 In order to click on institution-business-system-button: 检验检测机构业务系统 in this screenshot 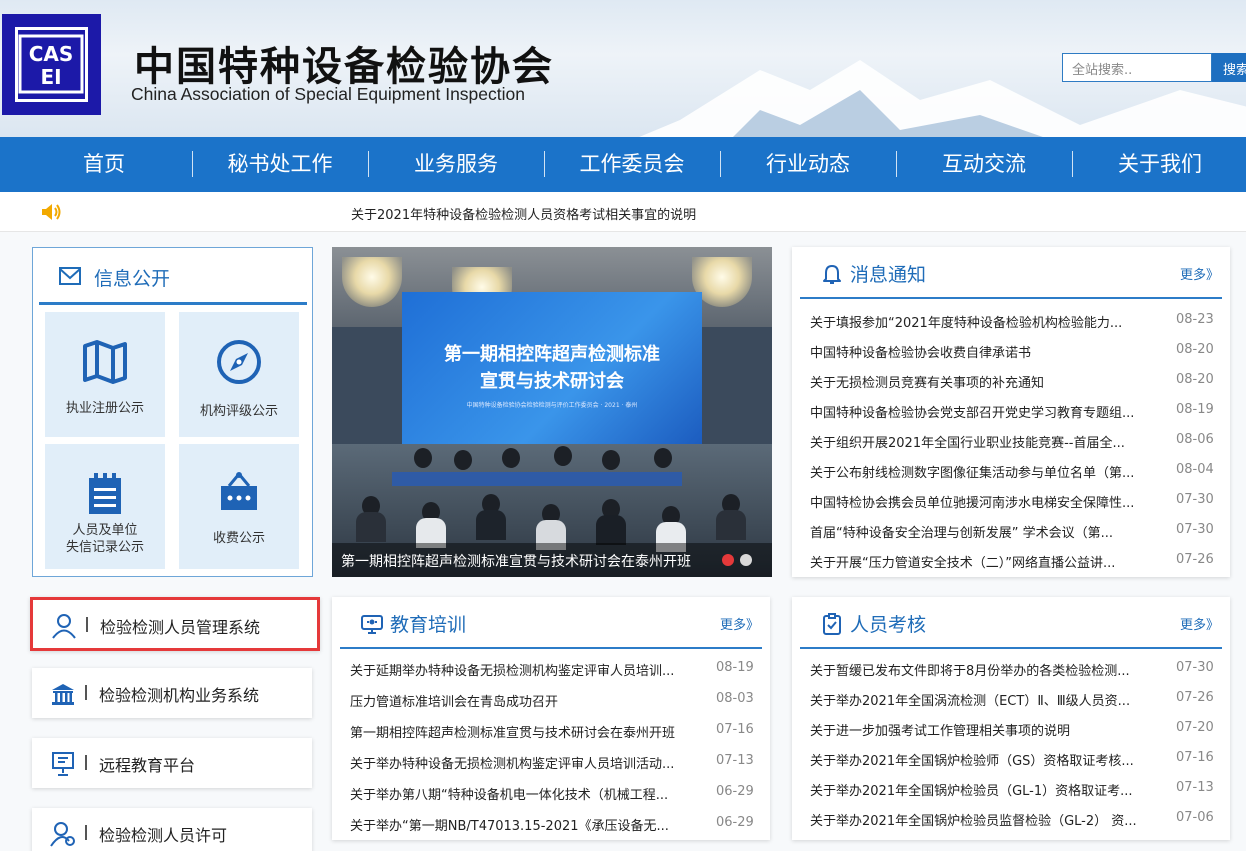, I will do `click(172, 693)`.